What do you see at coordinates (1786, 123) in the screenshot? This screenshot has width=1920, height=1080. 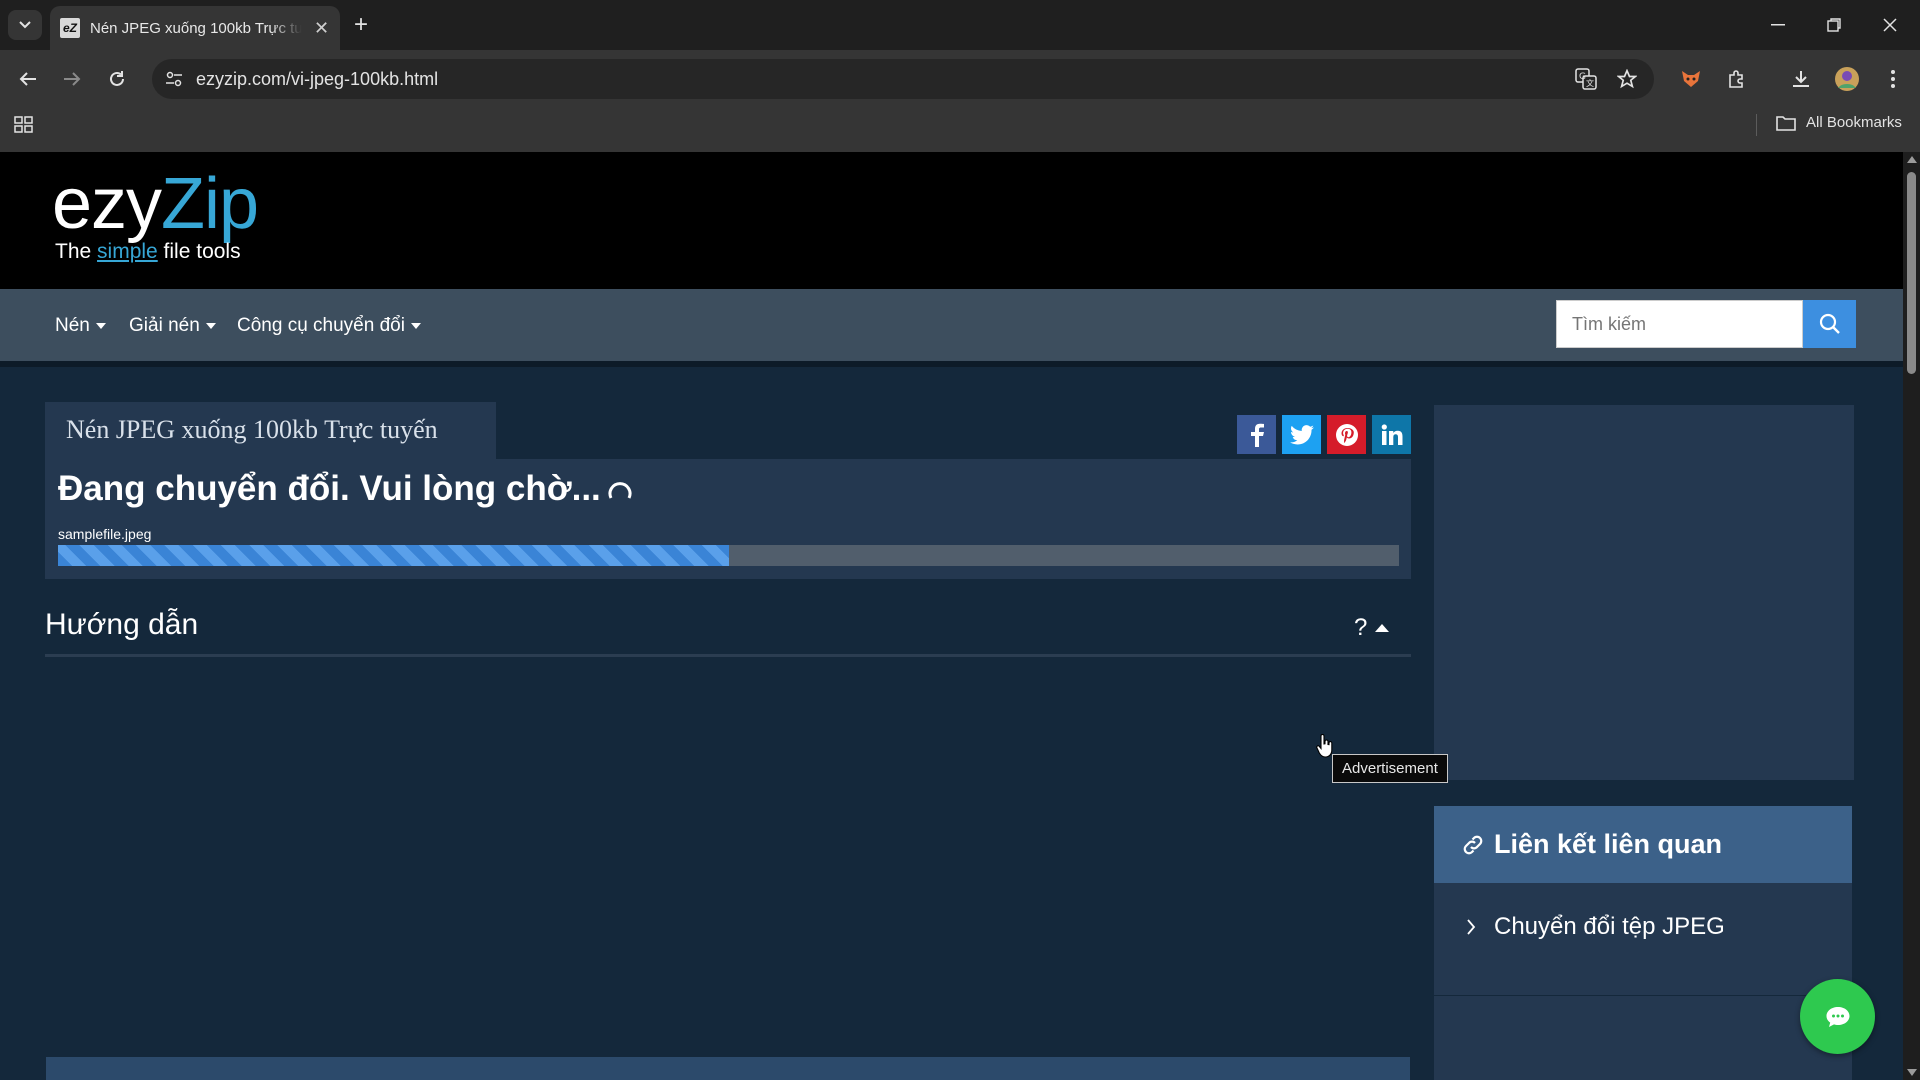 I see `folder-icon` at bounding box center [1786, 123].